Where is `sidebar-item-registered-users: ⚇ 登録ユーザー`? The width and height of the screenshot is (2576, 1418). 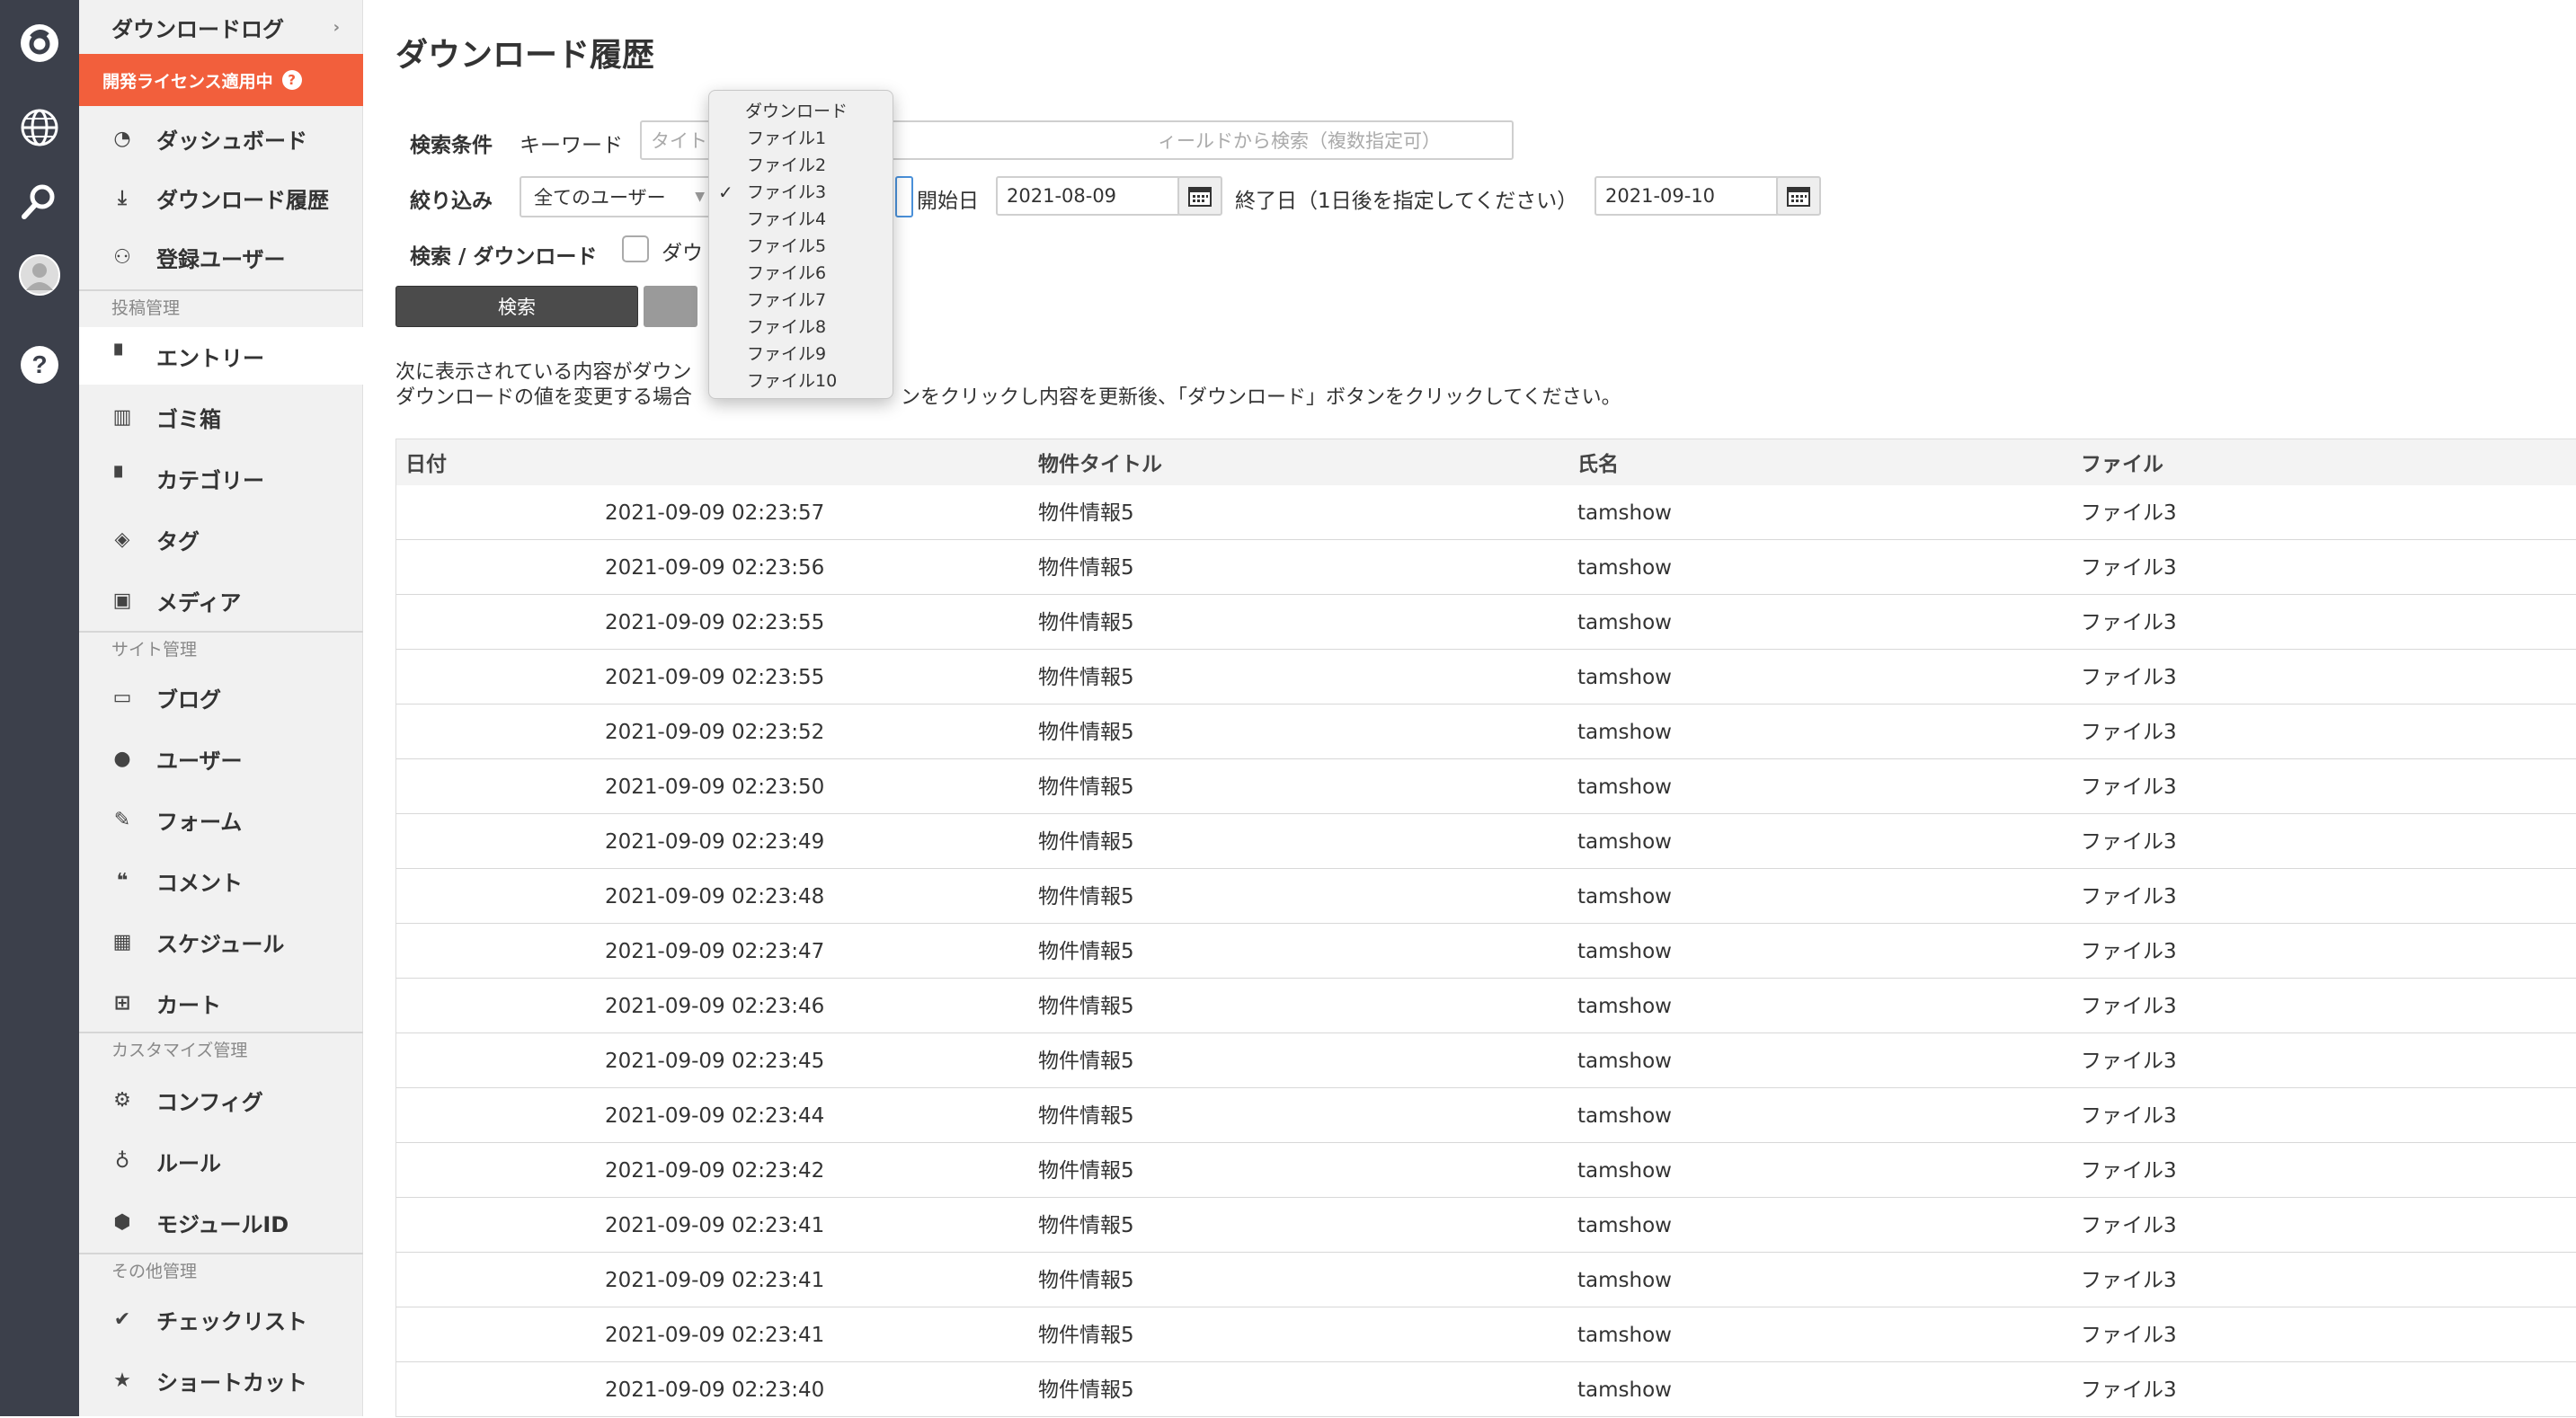
sidebar-item-registered-users: ⚇ 登録ユーザー is located at coordinates (221, 257).